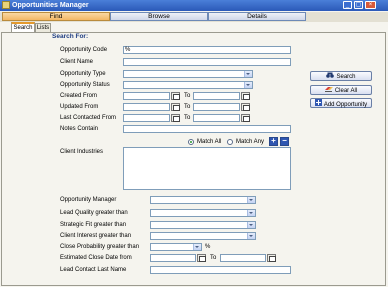 This screenshot has width=388, height=287. I want to click on created-from-input, so click(146, 96).